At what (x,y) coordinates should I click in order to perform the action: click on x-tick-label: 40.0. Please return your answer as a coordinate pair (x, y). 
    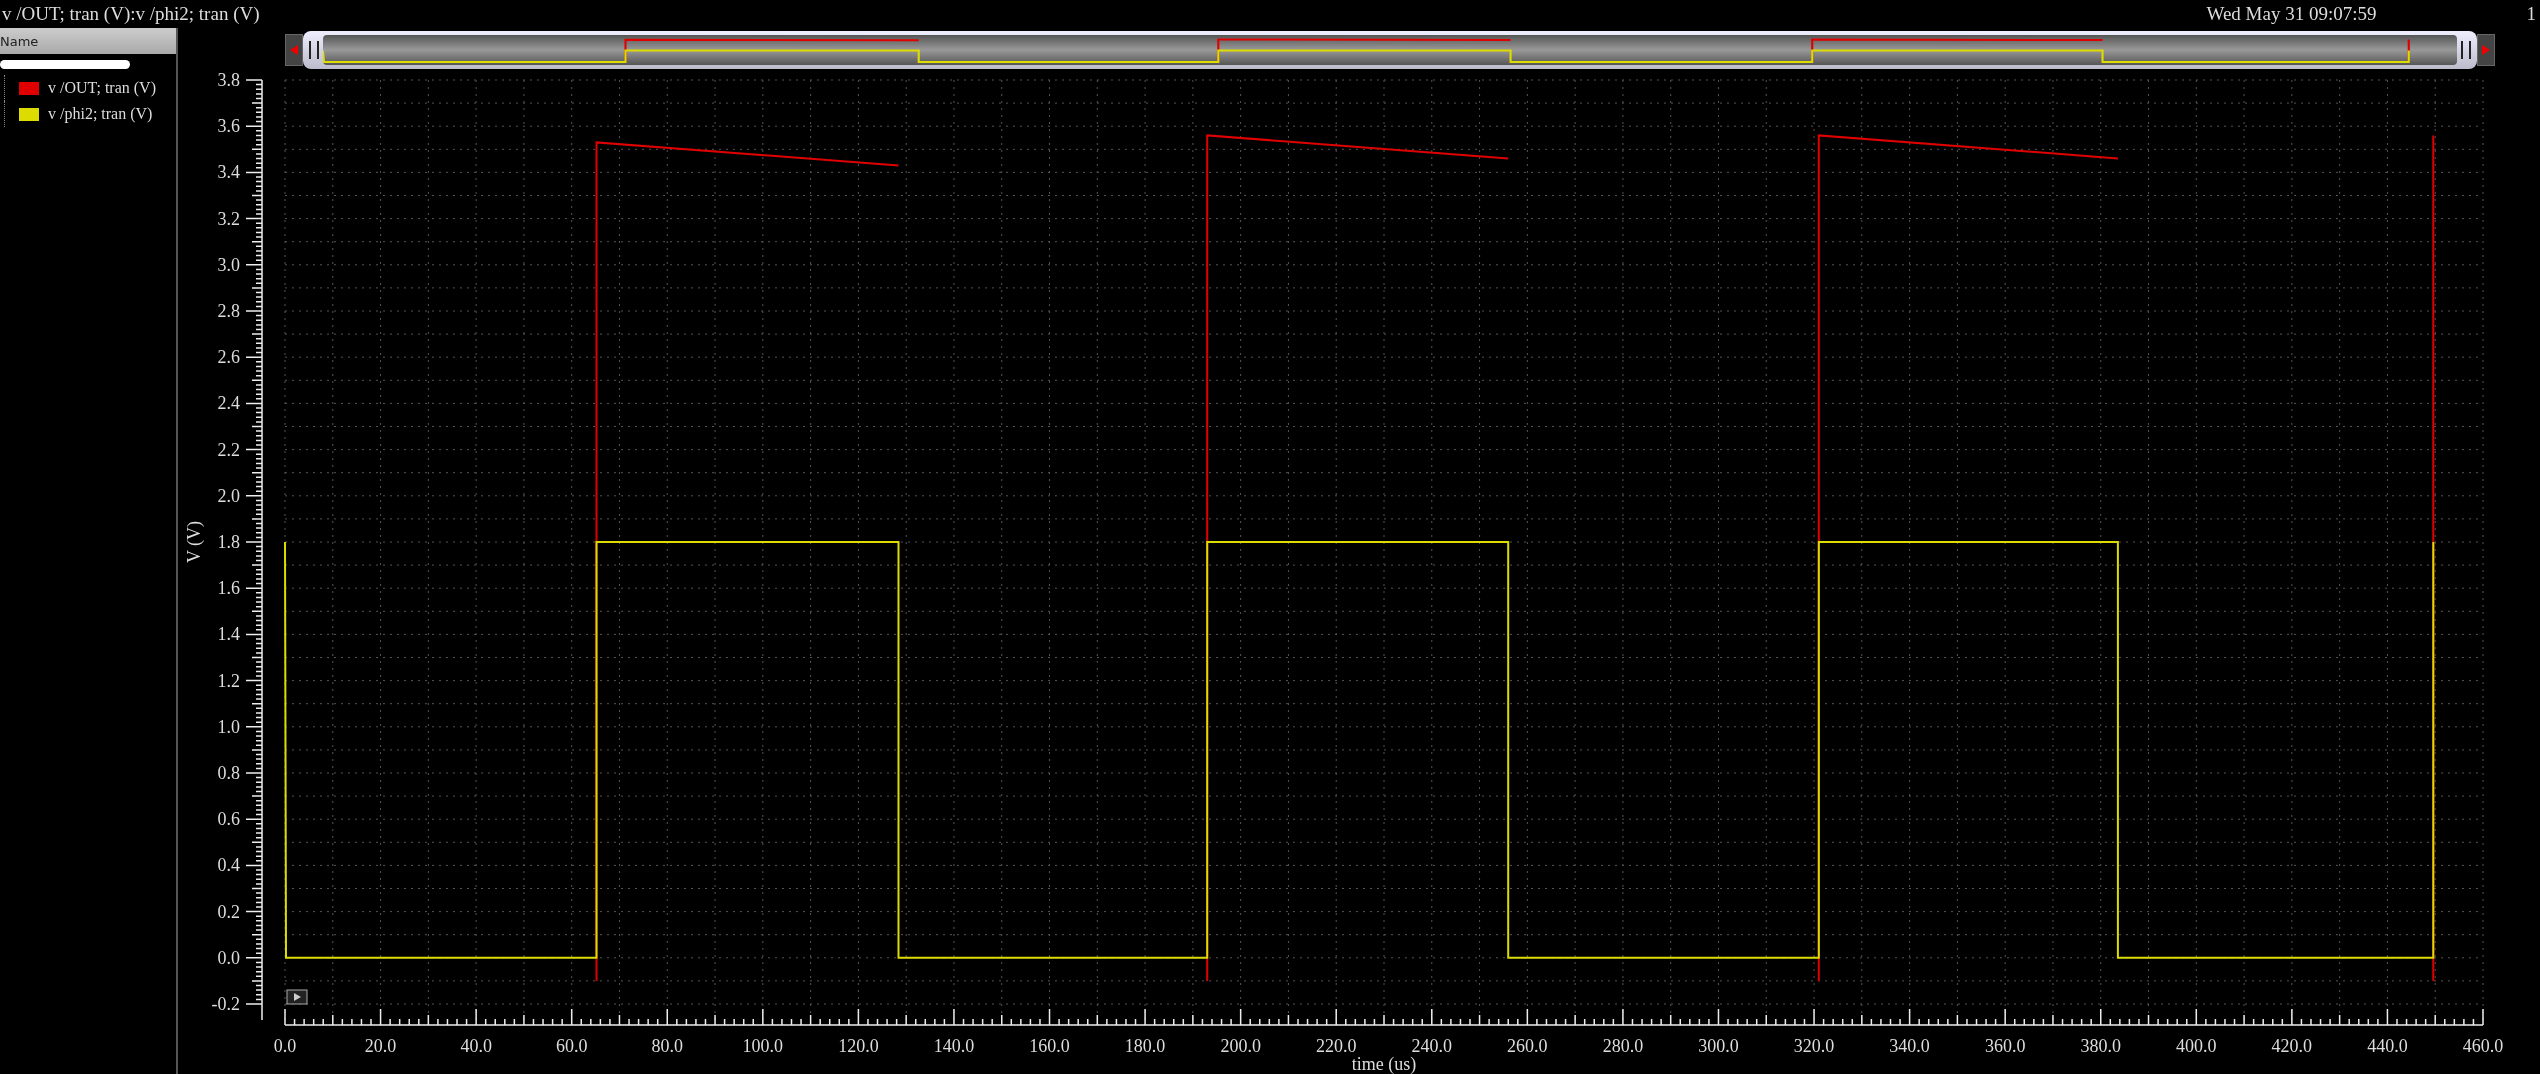
    Looking at the image, I should click on (476, 1046).